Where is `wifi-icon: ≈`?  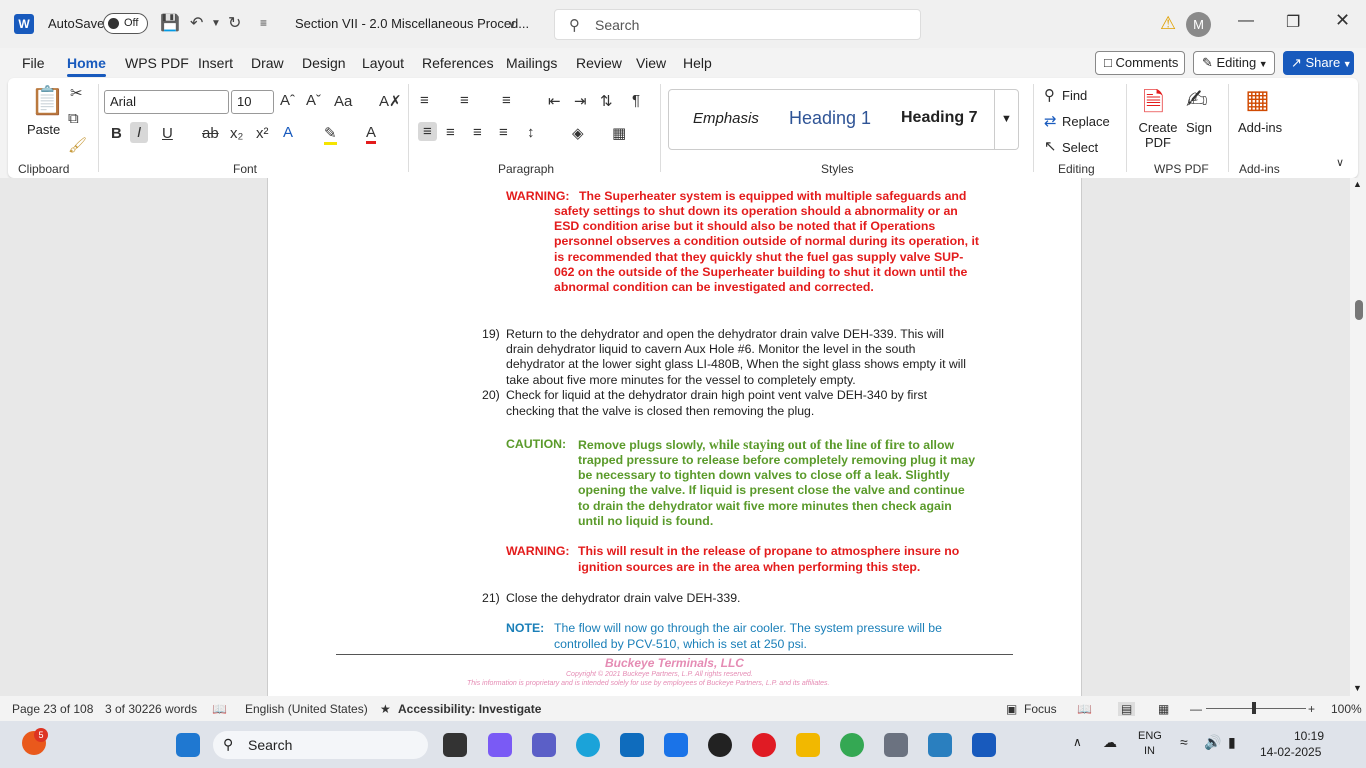 wifi-icon: ≈ is located at coordinates (1184, 742).